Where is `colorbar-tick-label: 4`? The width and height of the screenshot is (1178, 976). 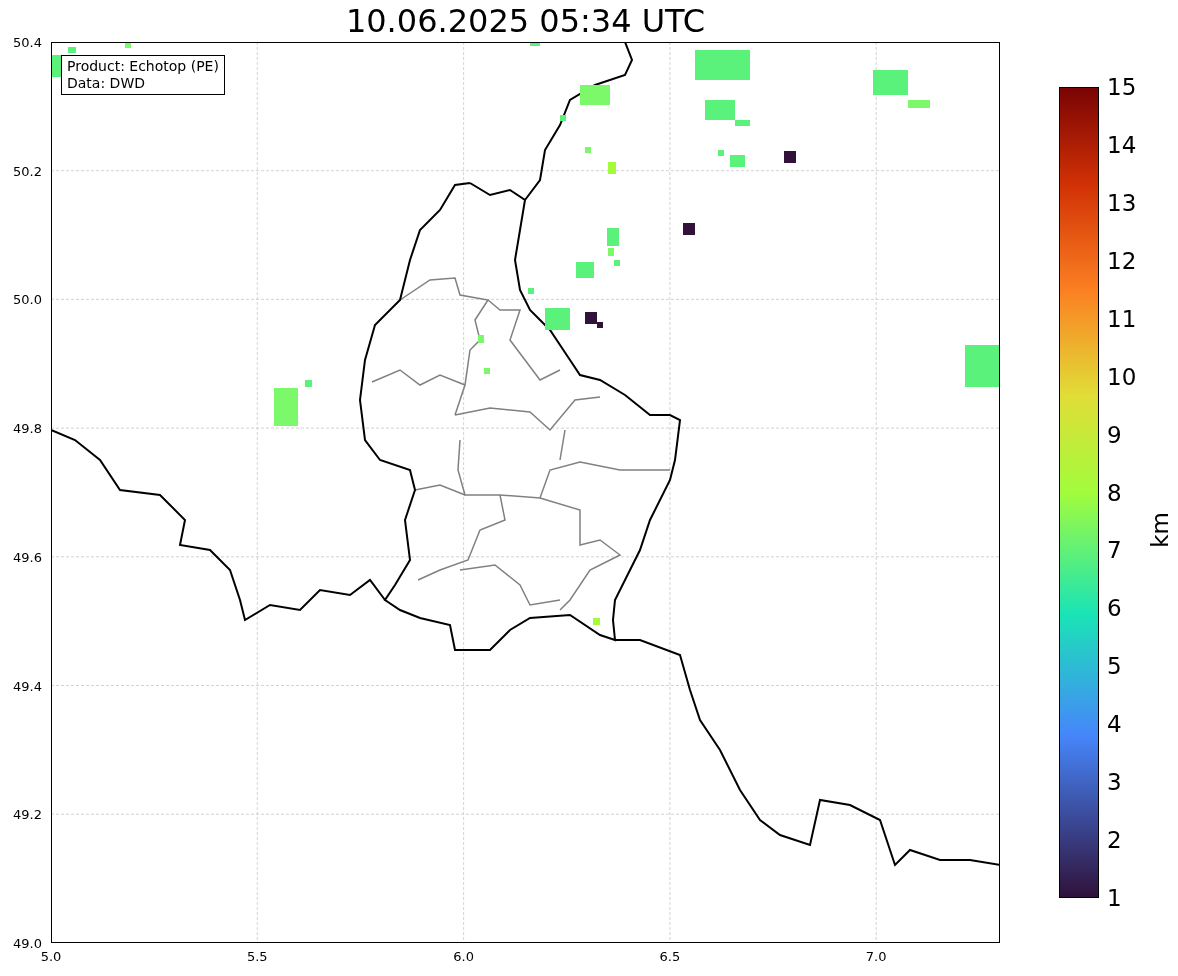
colorbar-tick-label: 4 is located at coordinates (1114, 724).